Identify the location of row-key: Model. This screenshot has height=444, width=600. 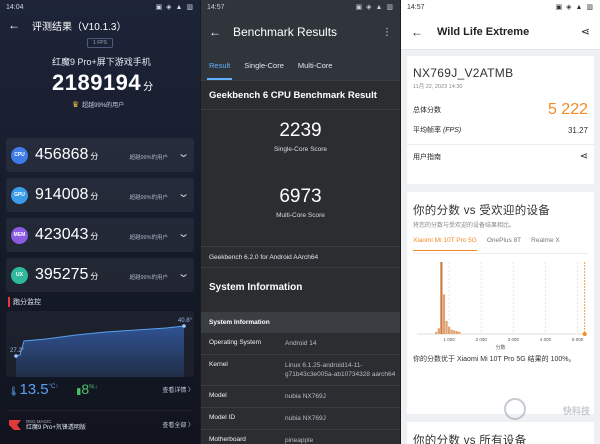
(218, 395).